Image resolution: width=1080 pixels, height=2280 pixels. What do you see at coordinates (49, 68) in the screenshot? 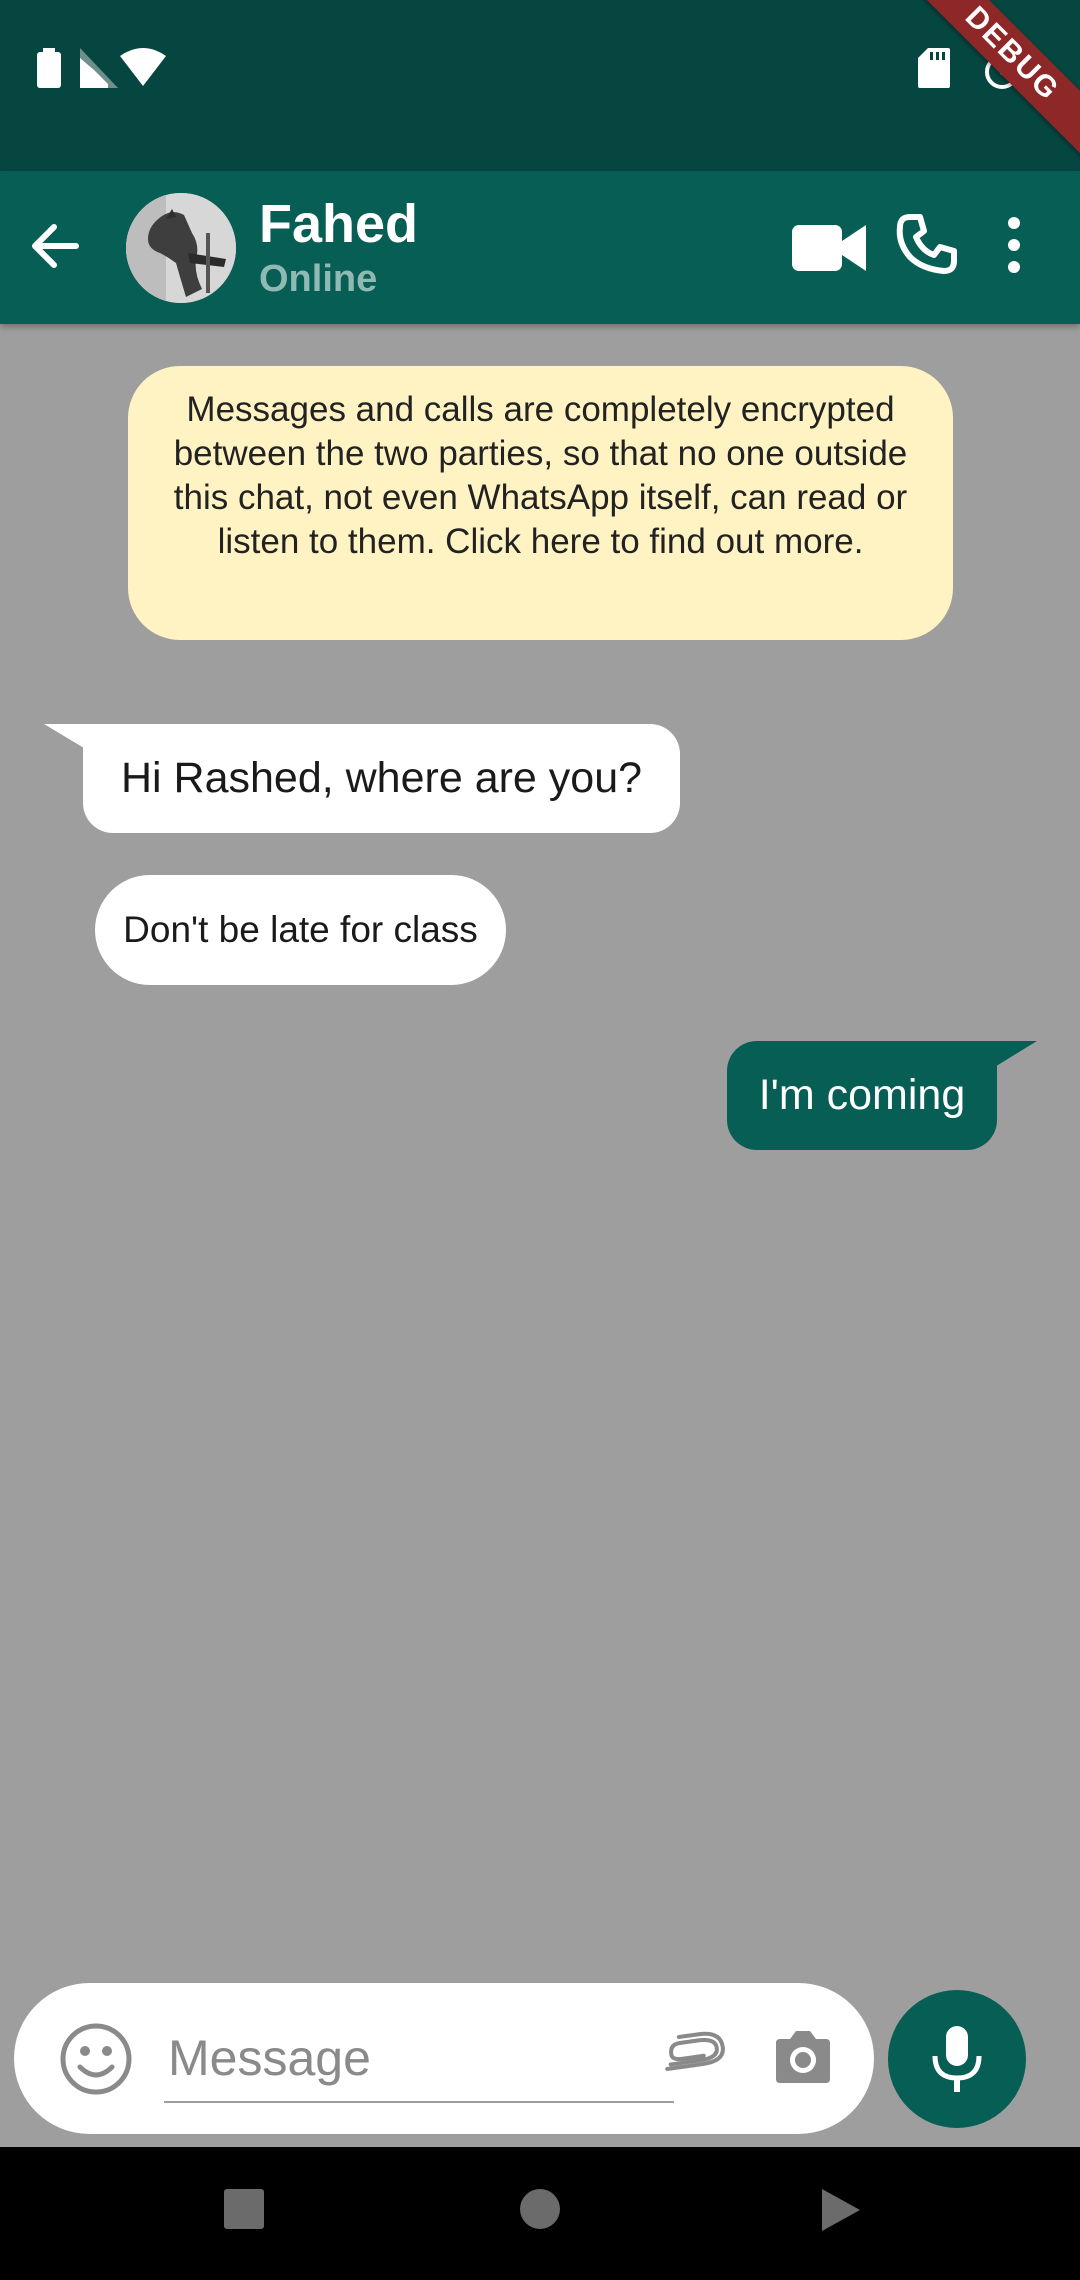
I see `battery-icon` at bounding box center [49, 68].